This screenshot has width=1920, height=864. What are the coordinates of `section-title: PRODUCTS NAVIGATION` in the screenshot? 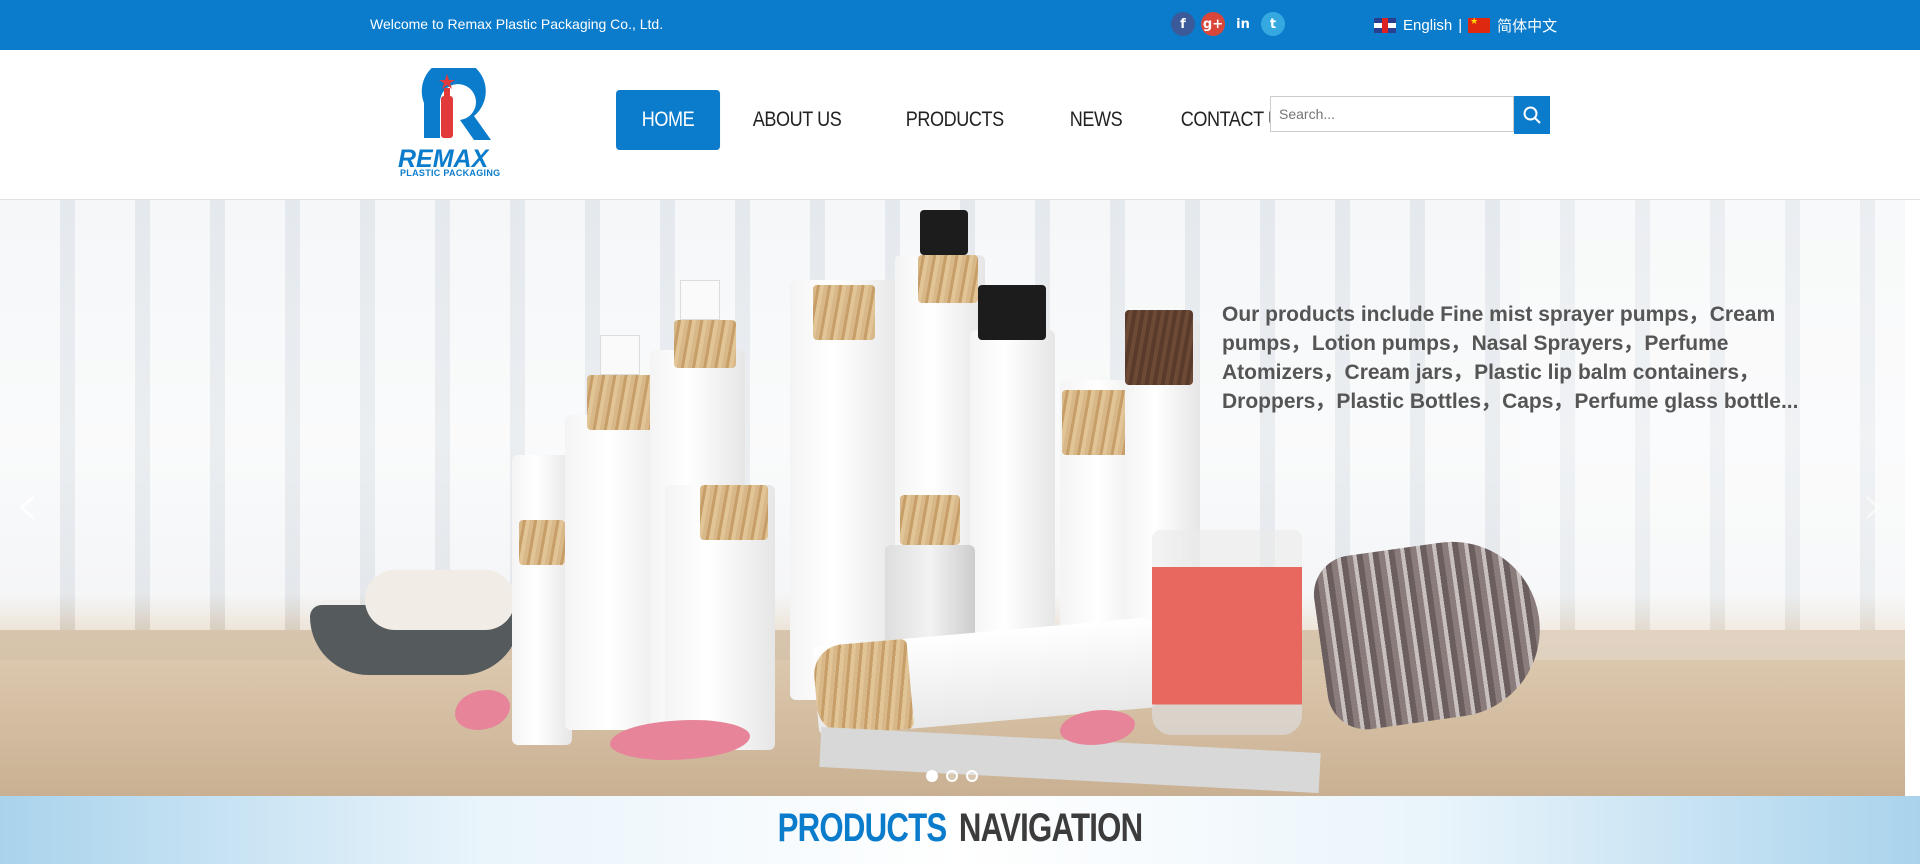 It's located at (960, 828).